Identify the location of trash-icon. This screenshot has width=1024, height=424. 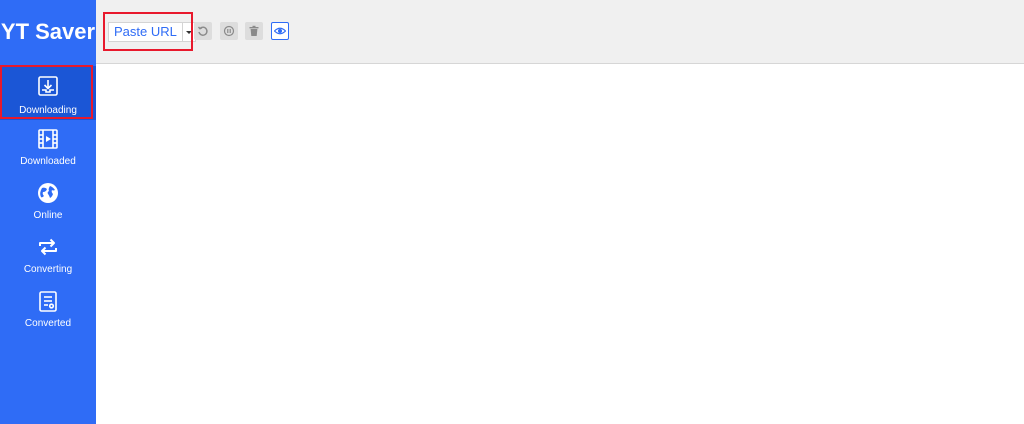
(254, 31).